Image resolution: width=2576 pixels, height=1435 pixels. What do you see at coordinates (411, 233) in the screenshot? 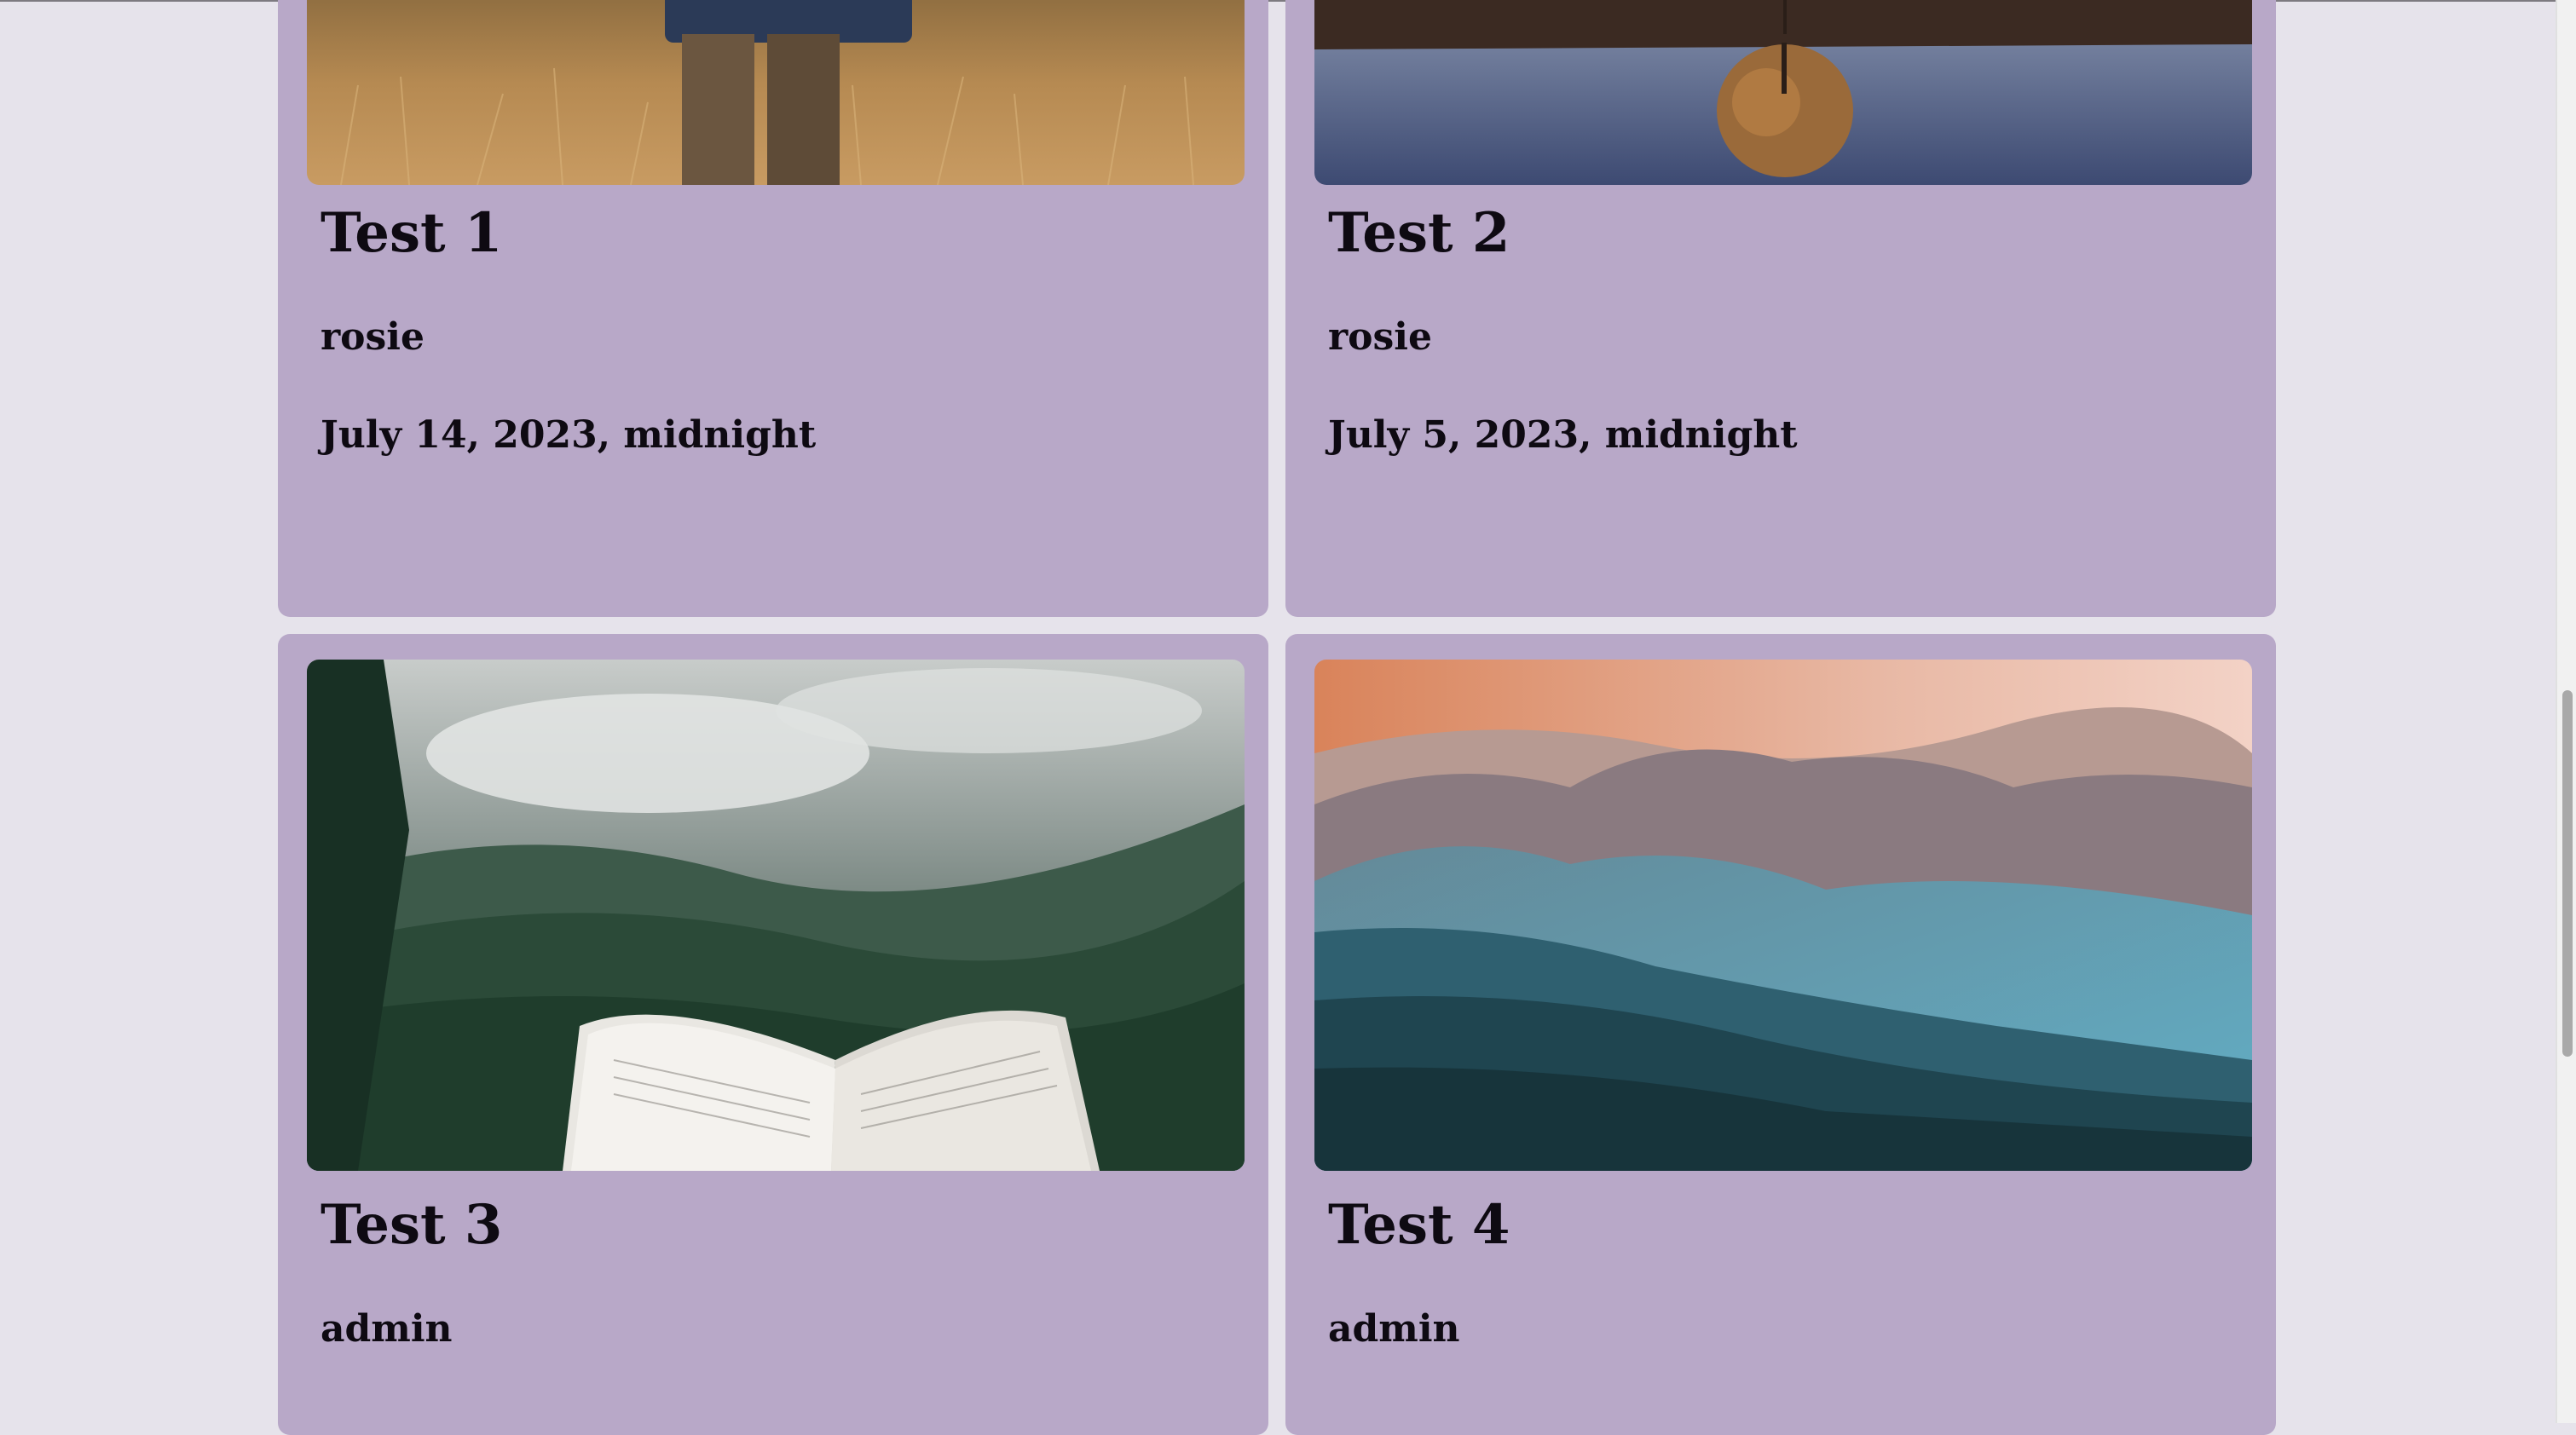
I see `post-title: Test 1` at bounding box center [411, 233].